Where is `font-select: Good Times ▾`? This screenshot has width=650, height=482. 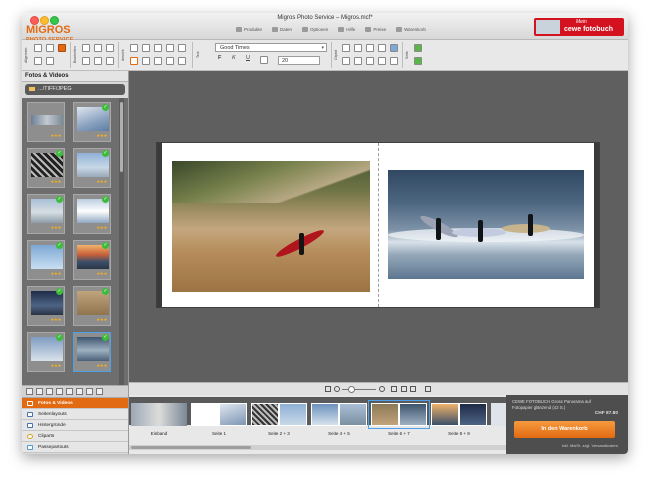 font-select: Good Times ▾ is located at coordinates (271, 47).